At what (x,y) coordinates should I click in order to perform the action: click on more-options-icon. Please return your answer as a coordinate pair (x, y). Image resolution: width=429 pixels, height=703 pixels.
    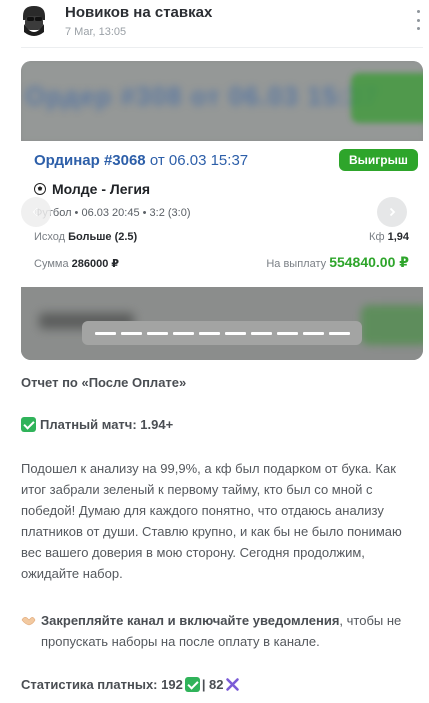
    Looking at the image, I should click on (418, 20).